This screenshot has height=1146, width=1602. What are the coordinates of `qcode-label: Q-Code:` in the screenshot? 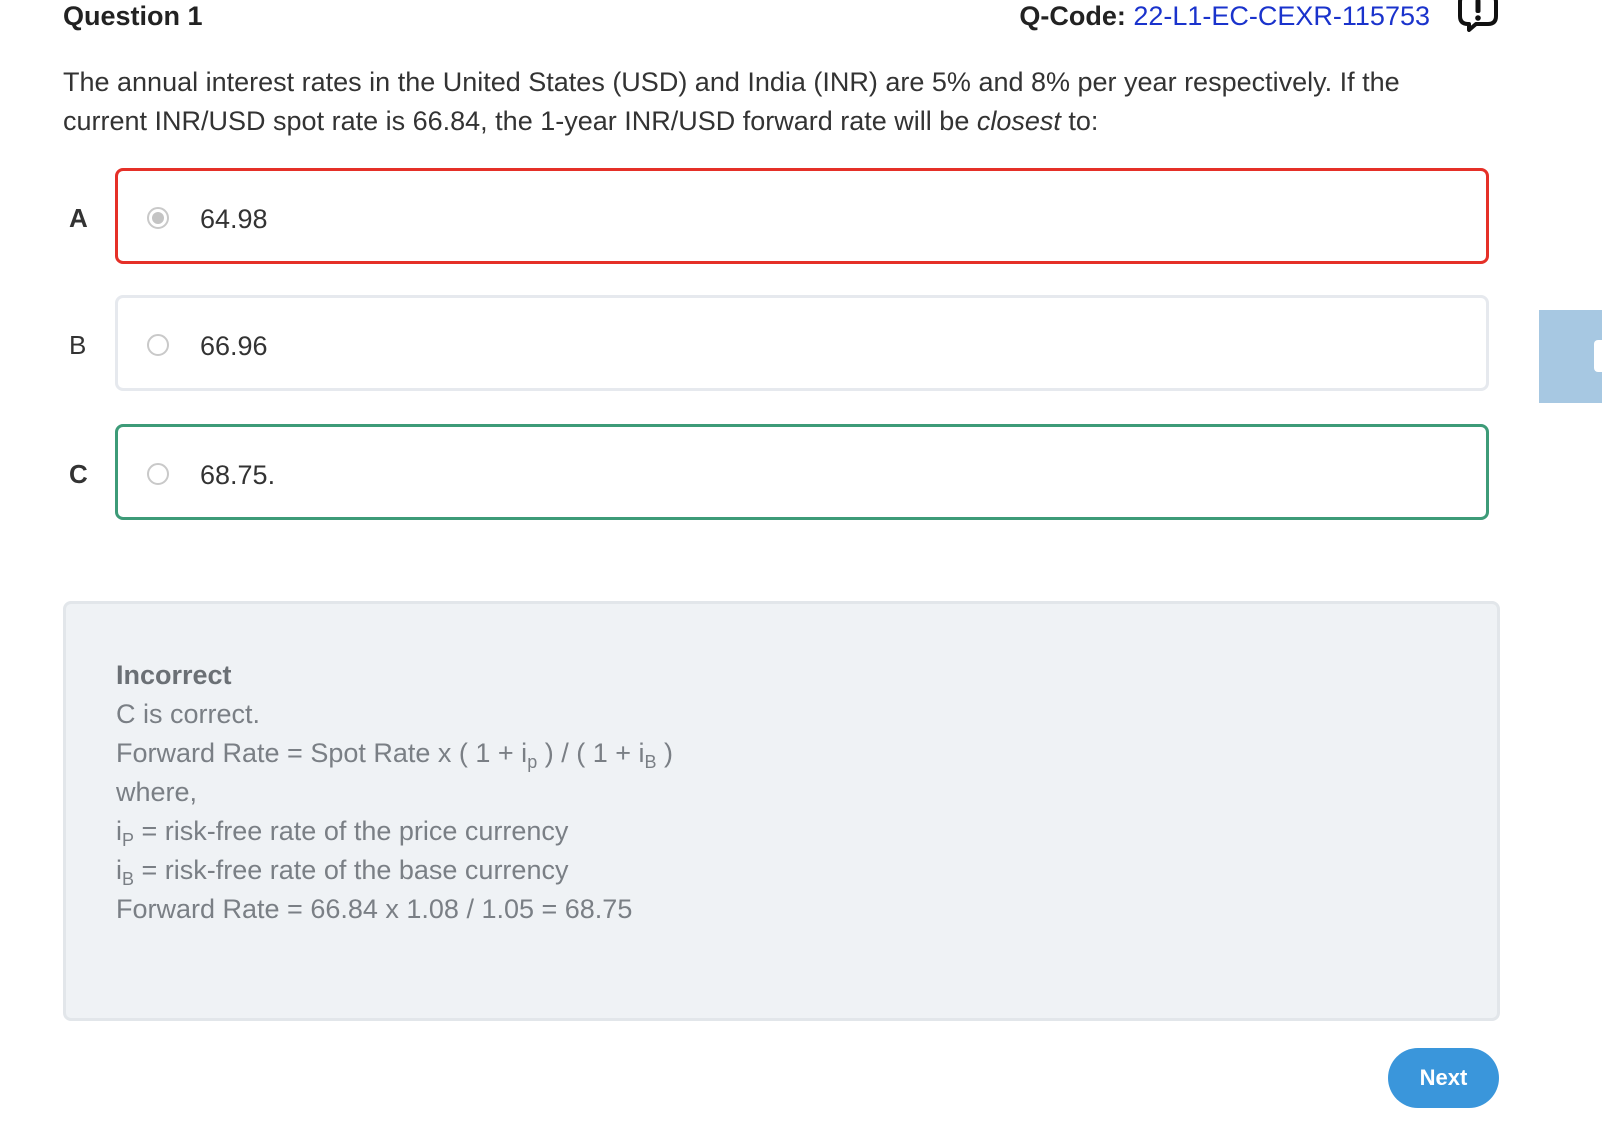 It's located at (1072, 16).